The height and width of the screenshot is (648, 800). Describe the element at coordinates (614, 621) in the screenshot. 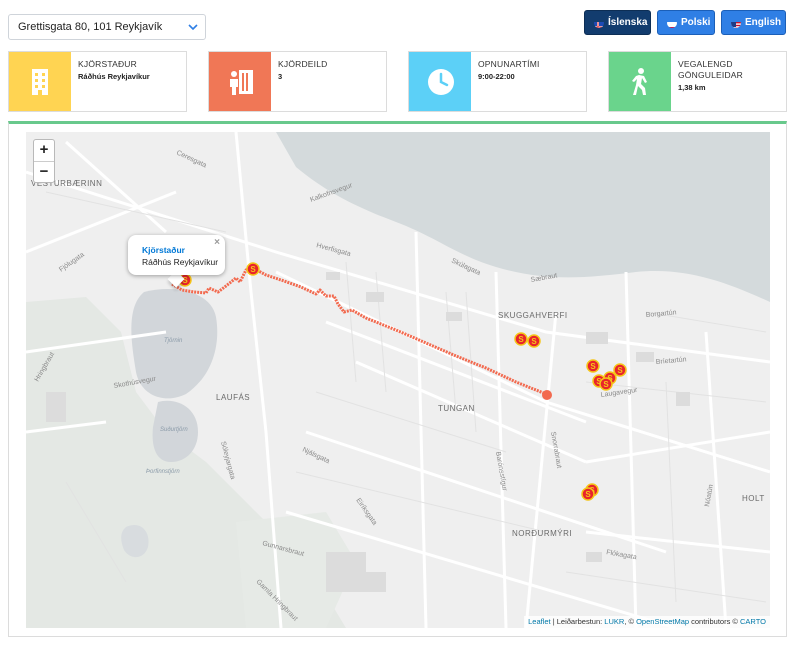

I see `lukr-link: LUKR` at that location.